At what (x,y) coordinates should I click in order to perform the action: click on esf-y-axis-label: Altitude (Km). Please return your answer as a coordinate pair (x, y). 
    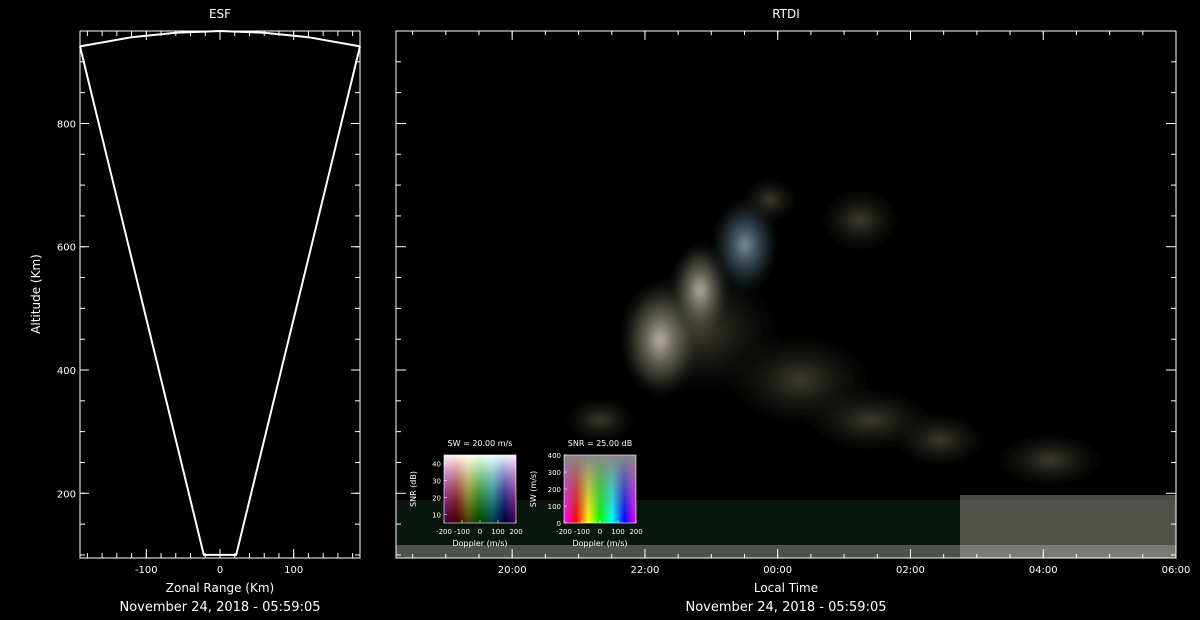
    Looking at the image, I should click on (36, 294).